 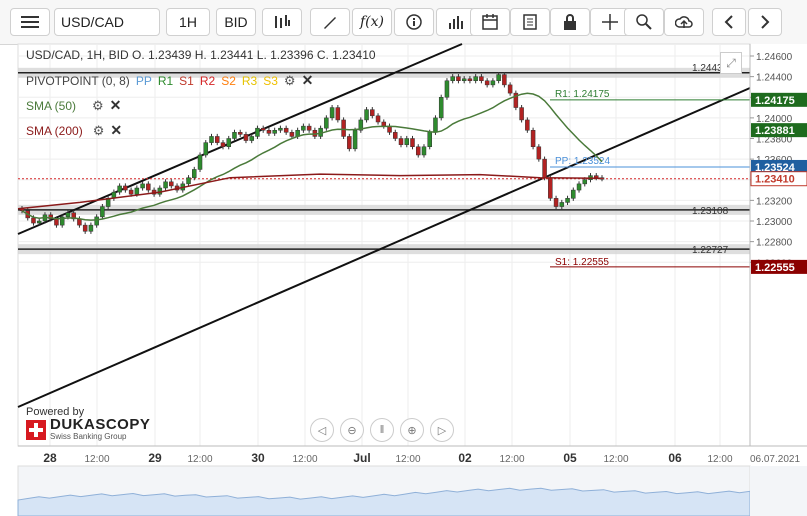 What do you see at coordinates (675, 458) in the screenshot?
I see `time-label: 06` at bounding box center [675, 458].